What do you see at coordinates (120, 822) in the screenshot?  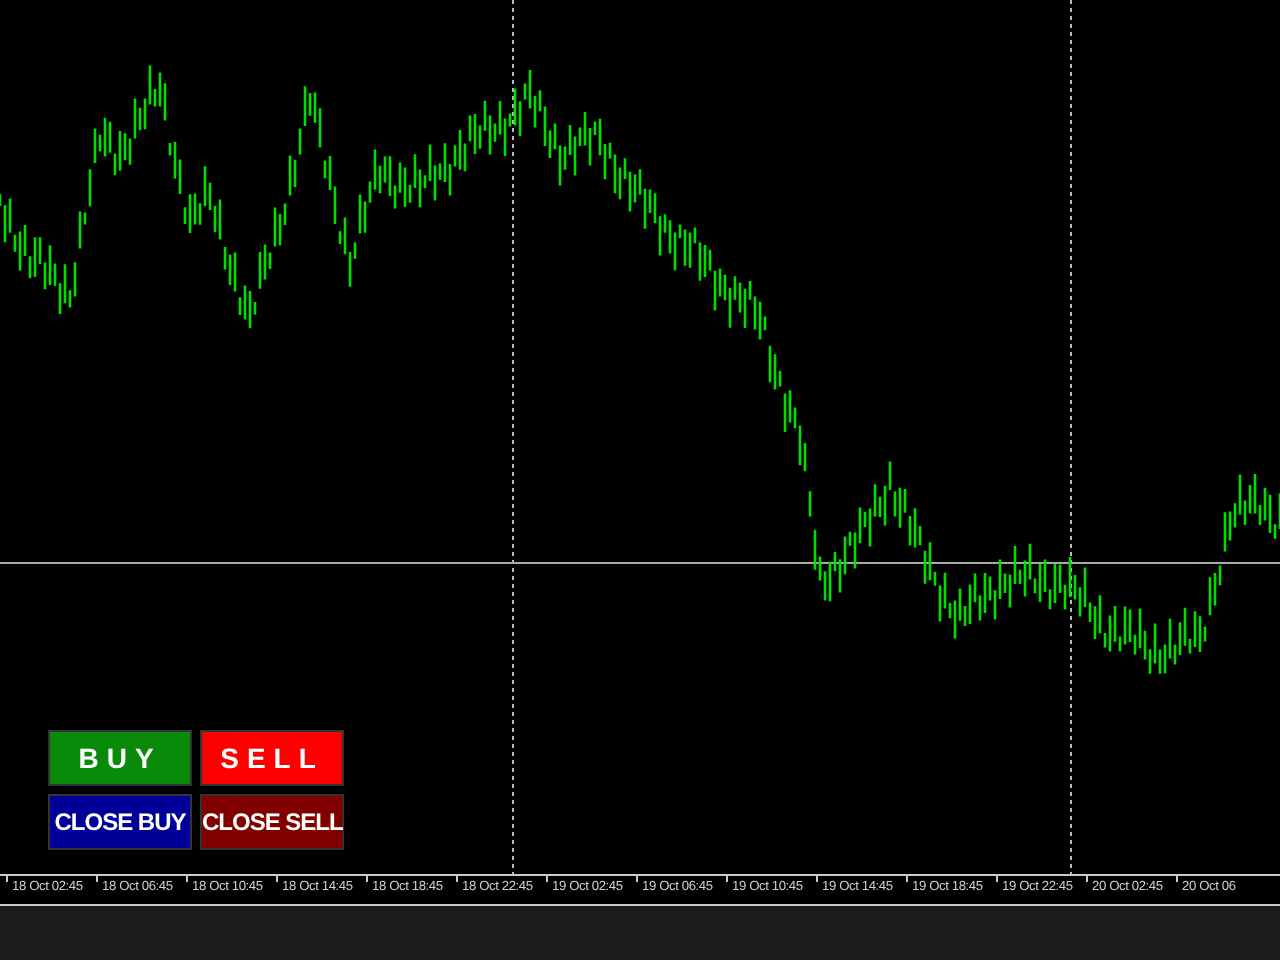 I see `close-buy-button: CLOSE BUY` at bounding box center [120, 822].